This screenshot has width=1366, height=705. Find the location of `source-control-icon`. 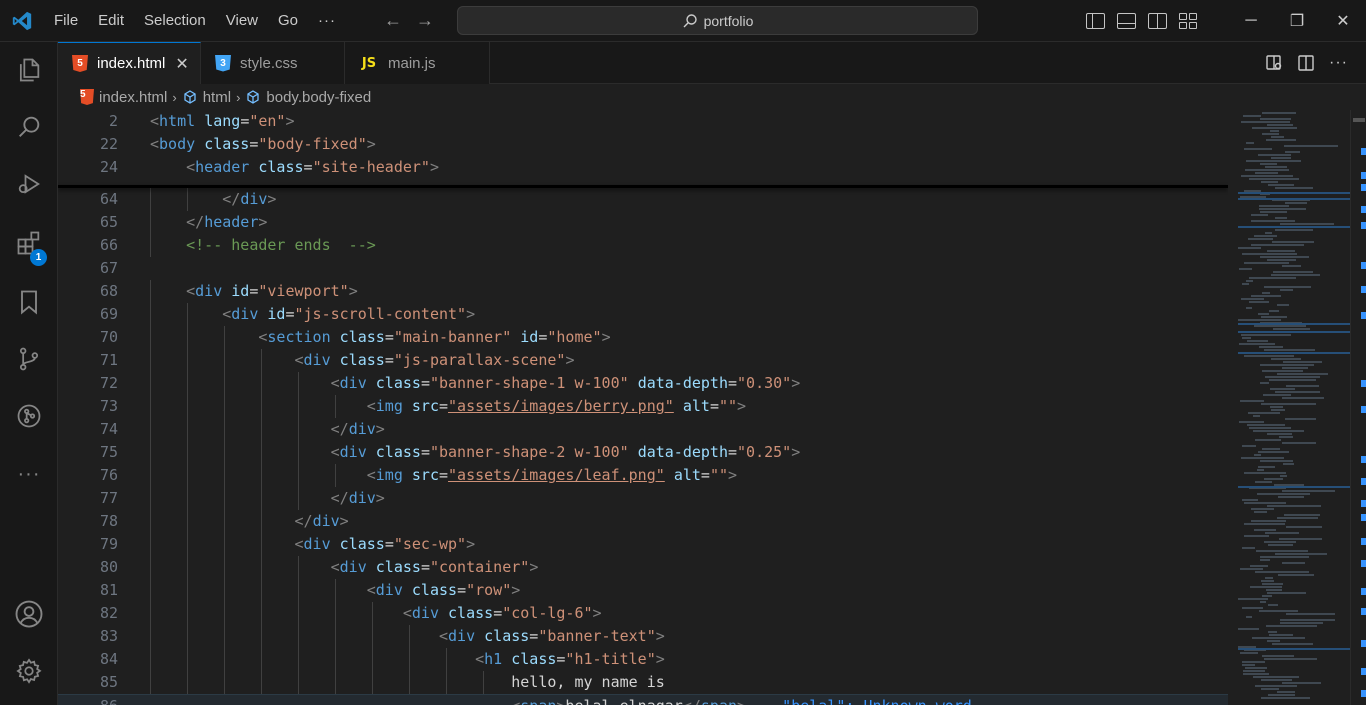

source-control-icon is located at coordinates (29, 359).